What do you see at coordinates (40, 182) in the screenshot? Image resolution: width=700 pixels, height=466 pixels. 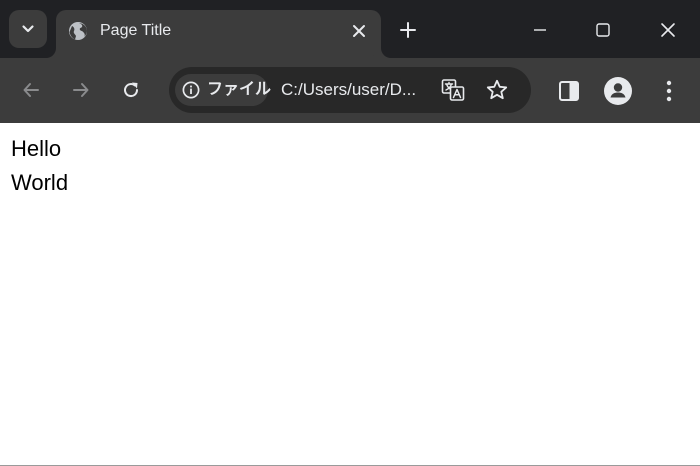 I see `content-text-line: World` at bounding box center [40, 182].